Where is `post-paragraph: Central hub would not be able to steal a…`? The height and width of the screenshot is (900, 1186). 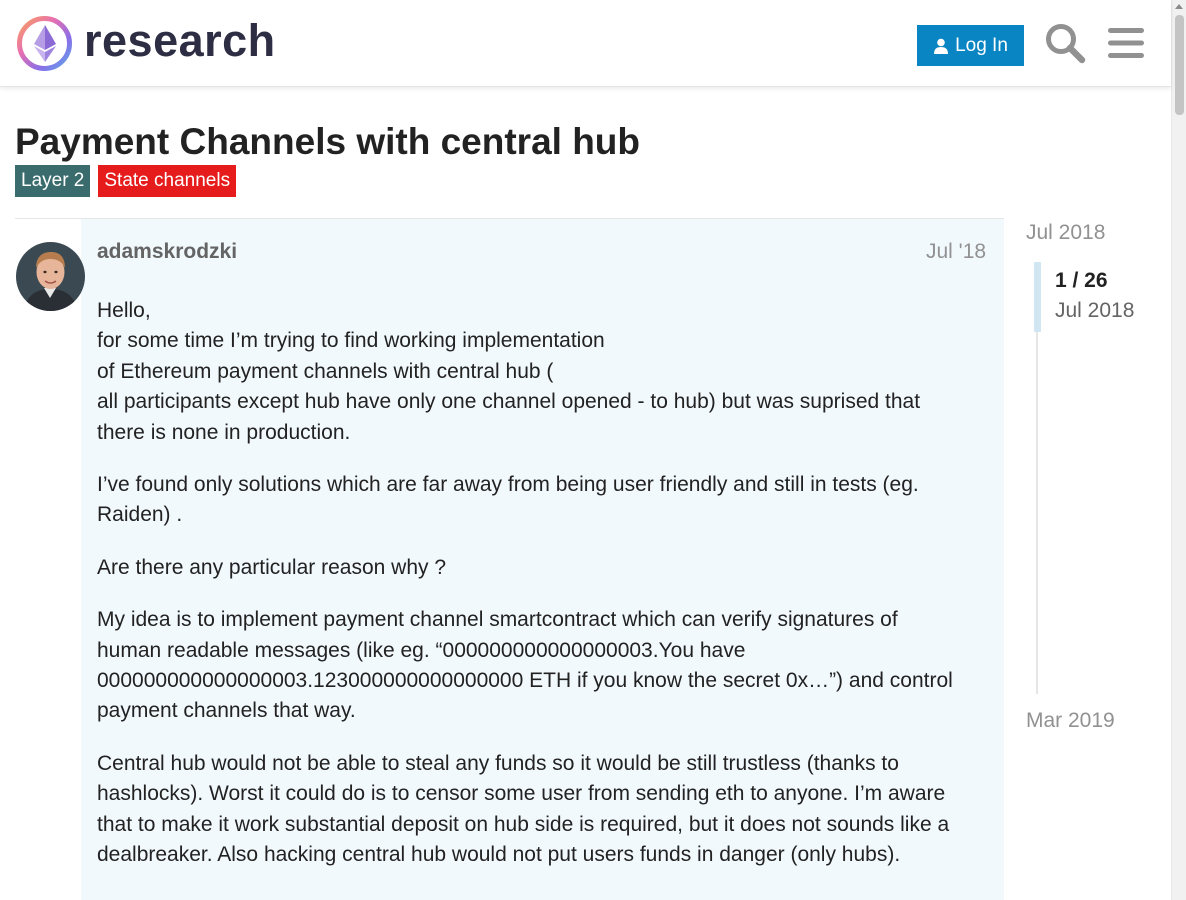 post-paragraph: Central hub would not be able to steal a… is located at coordinates (544, 810).